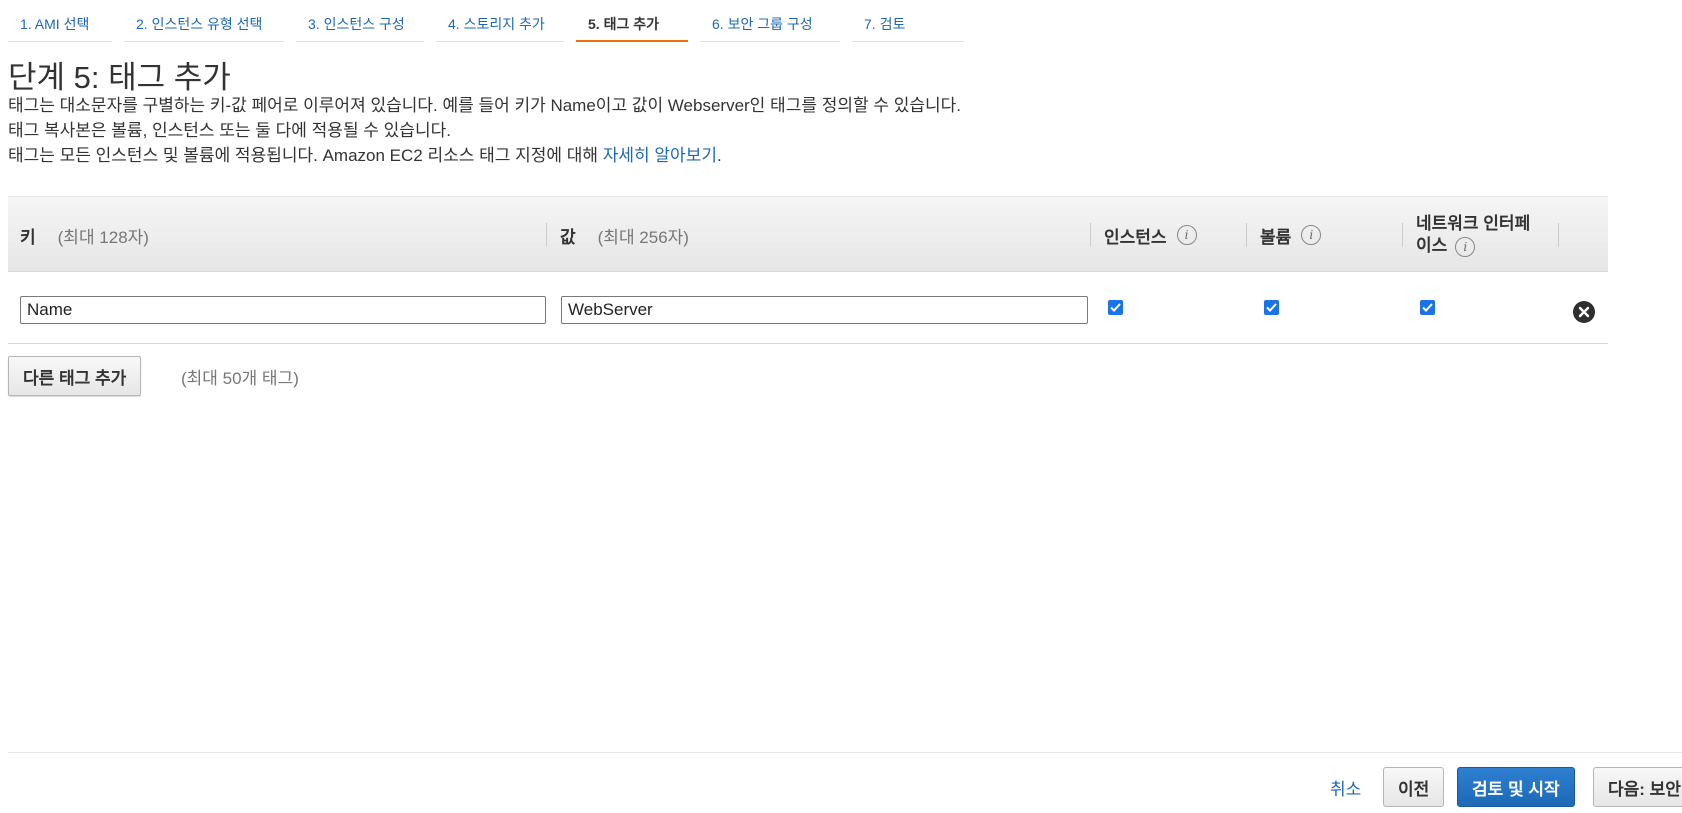  Describe the element at coordinates (719, 155) in the screenshot. I see `description-period: .` at that location.